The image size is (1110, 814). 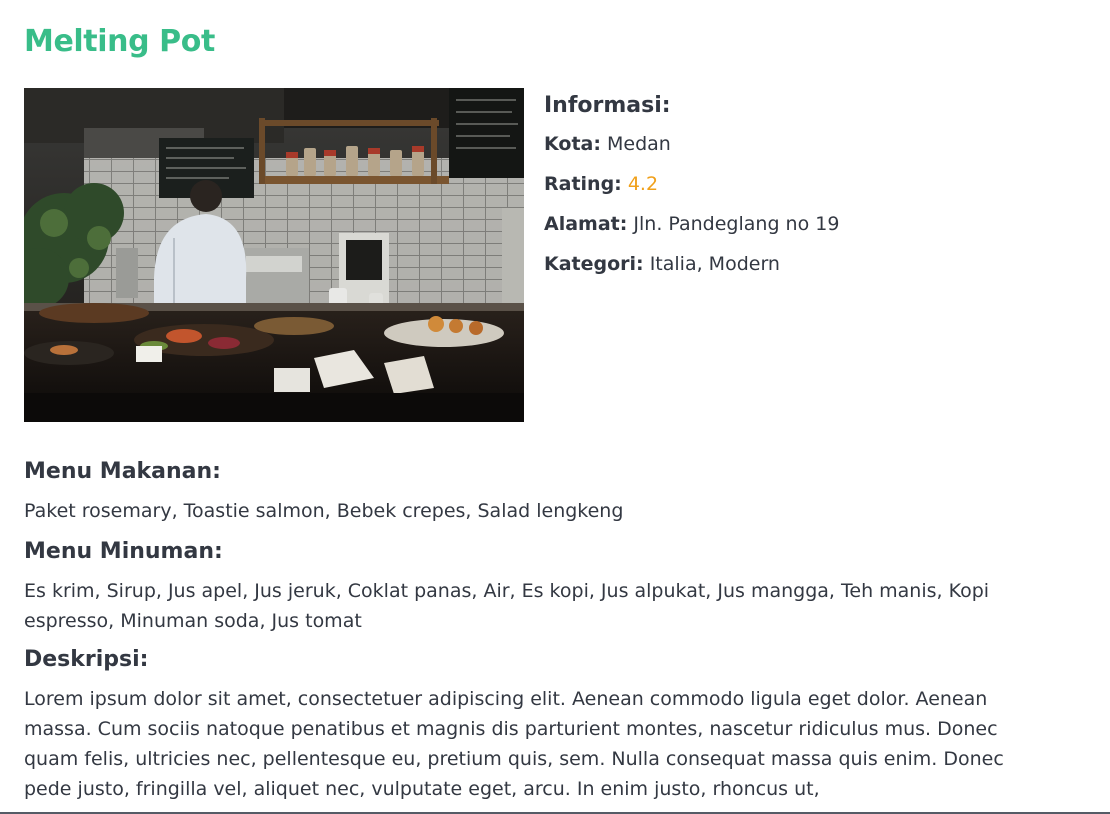 What do you see at coordinates (607, 105) in the screenshot?
I see `info-heading: Informasi:` at bounding box center [607, 105].